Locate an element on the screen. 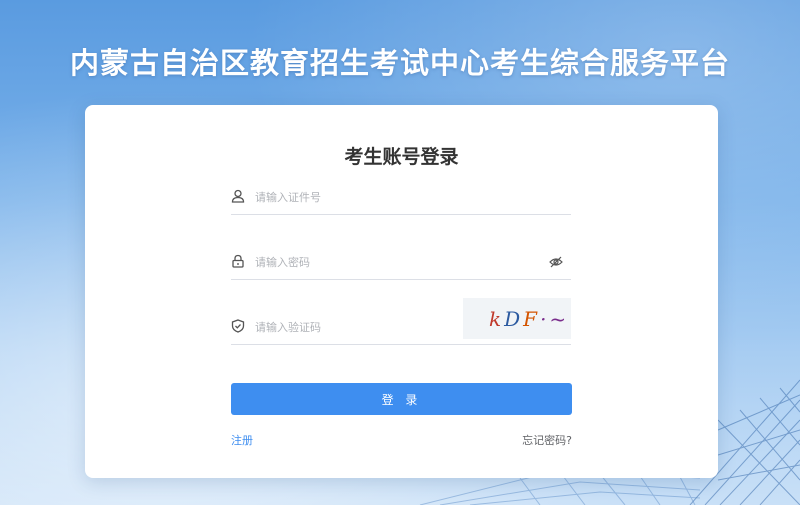 The width and height of the screenshot is (800, 505). page-title: 内蒙古自治区教育招生考试中心考生综合服务平台 is located at coordinates (399, 63).